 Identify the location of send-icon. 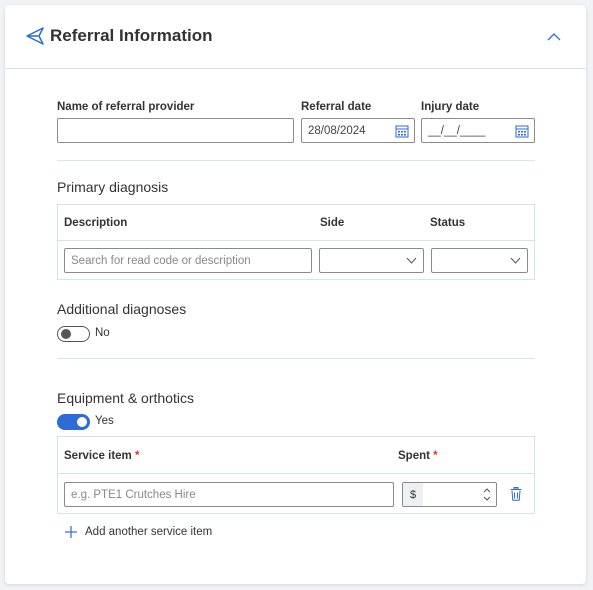
(35, 36).